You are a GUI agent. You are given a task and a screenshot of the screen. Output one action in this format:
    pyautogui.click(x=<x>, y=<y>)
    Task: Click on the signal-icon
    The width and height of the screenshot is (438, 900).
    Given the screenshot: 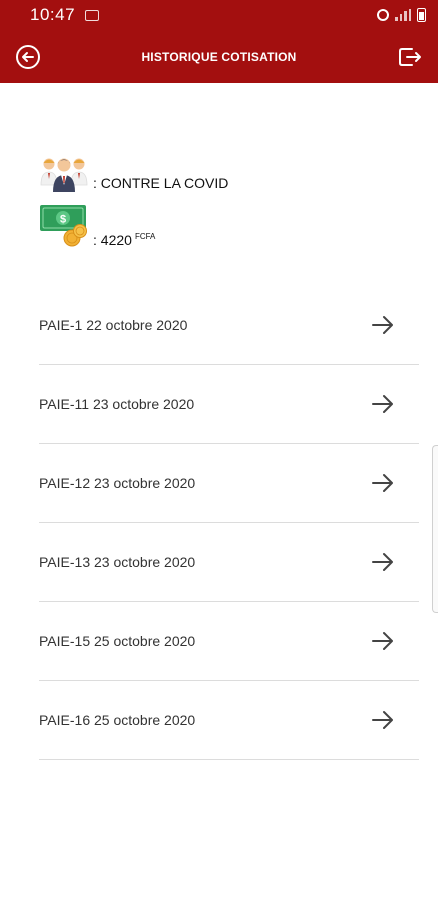 What is the action you would take?
    pyautogui.click(x=403, y=15)
    